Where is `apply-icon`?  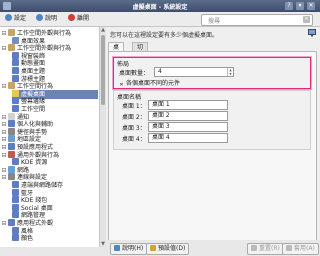 apply-icon is located at coordinates (289, 248).